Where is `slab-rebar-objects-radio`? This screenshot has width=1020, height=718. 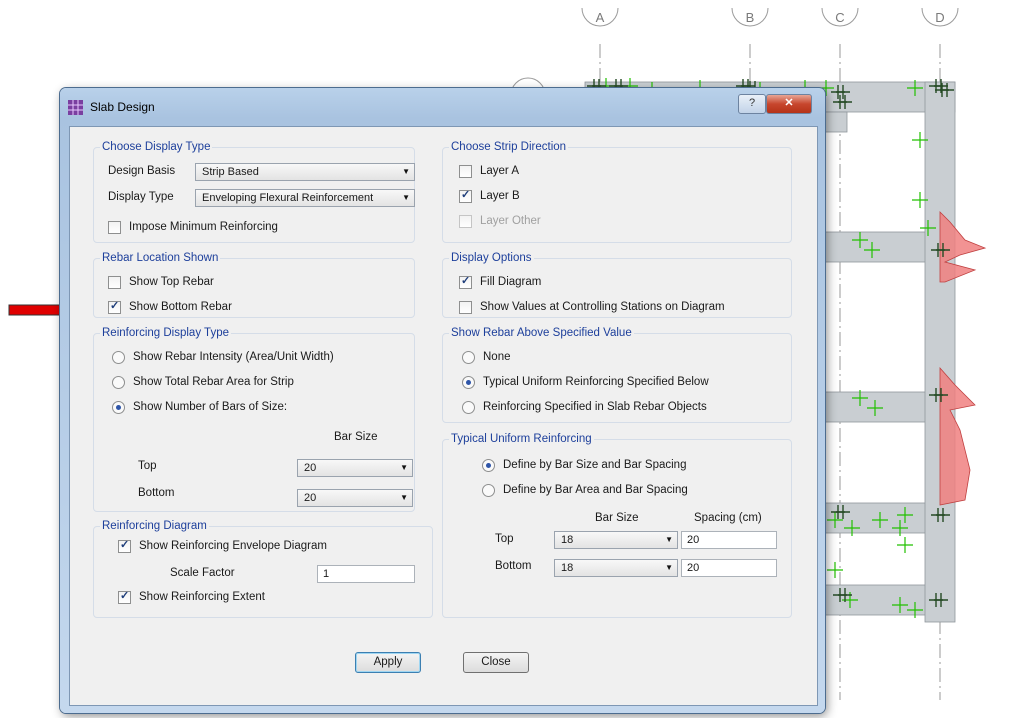 slab-rebar-objects-radio is located at coordinates (468, 407).